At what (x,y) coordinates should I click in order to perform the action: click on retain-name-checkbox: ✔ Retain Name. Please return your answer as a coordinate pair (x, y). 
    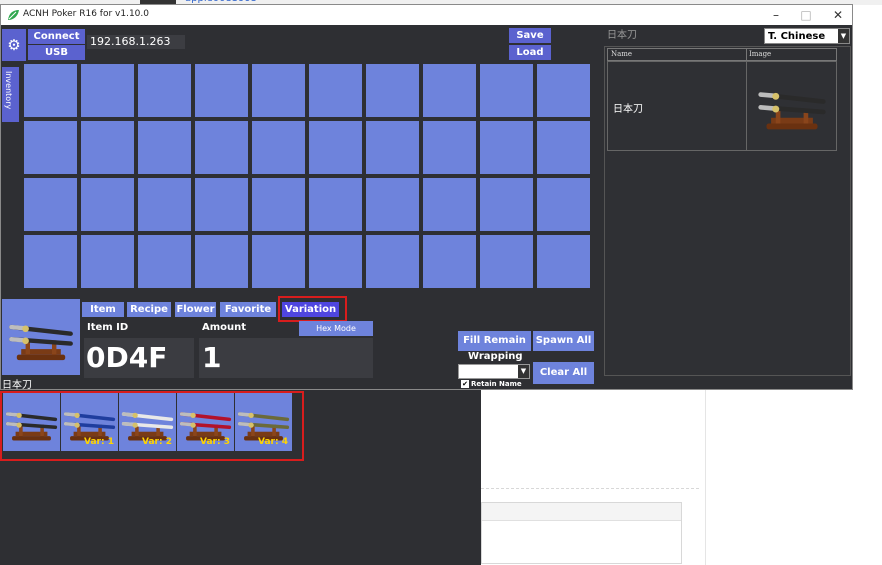
    Looking at the image, I should click on (491, 384).